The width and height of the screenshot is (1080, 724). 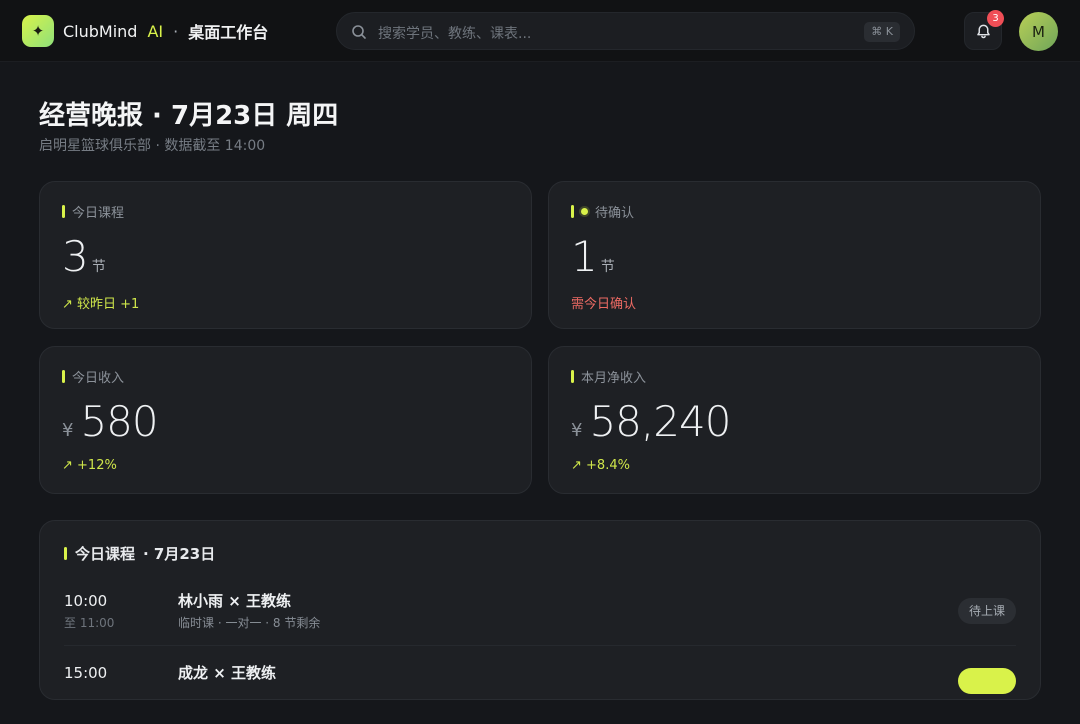 I want to click on stat-number: 58,240, so click(x=660, y=421).